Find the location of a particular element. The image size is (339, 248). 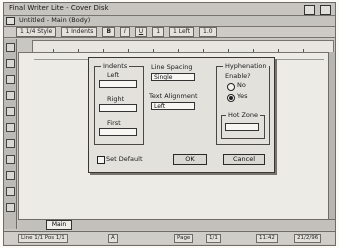

status-mode: A is located at coordinates (113, 238).